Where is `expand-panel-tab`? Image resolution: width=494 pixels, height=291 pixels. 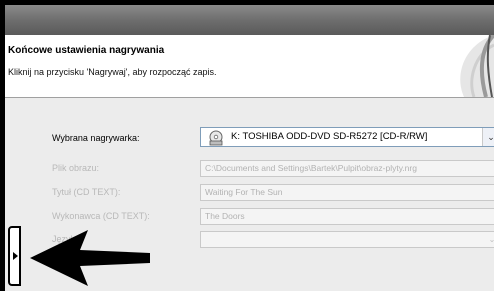
expand-panel-tab is located at coordinates (14, 256).